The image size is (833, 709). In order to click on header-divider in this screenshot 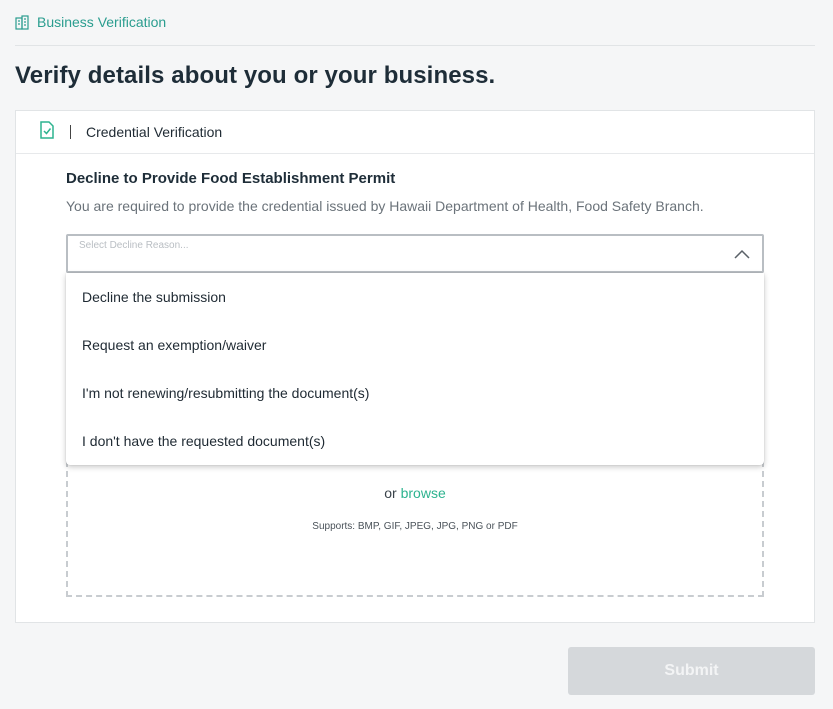, I will do `click(415, 45)`.